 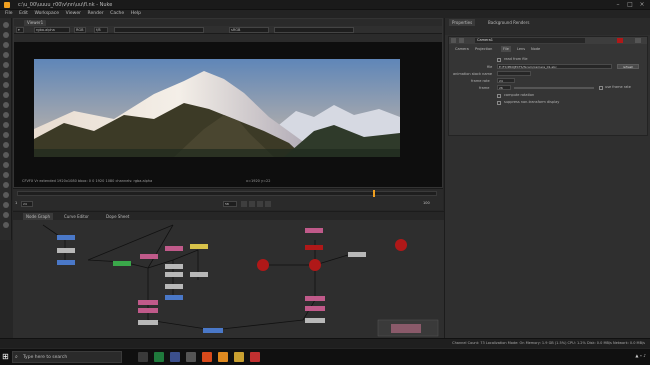 What do you see at coordinates (628, 66) in the screenshot?
I see `file-browse-button: refresh` at bounding box center [628, 66].